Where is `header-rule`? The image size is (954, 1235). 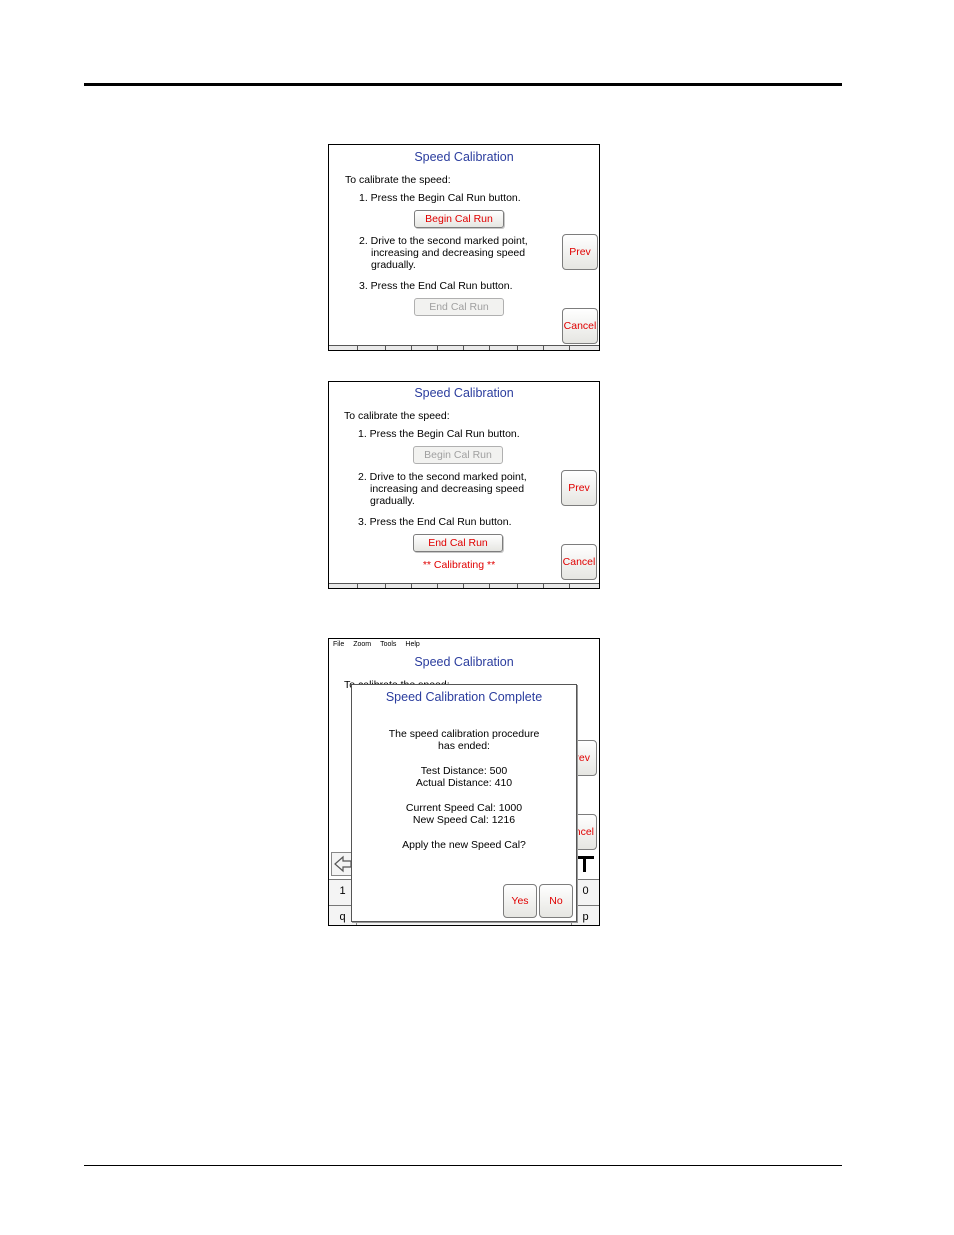
header-rule is located at coordinates (463, 84).